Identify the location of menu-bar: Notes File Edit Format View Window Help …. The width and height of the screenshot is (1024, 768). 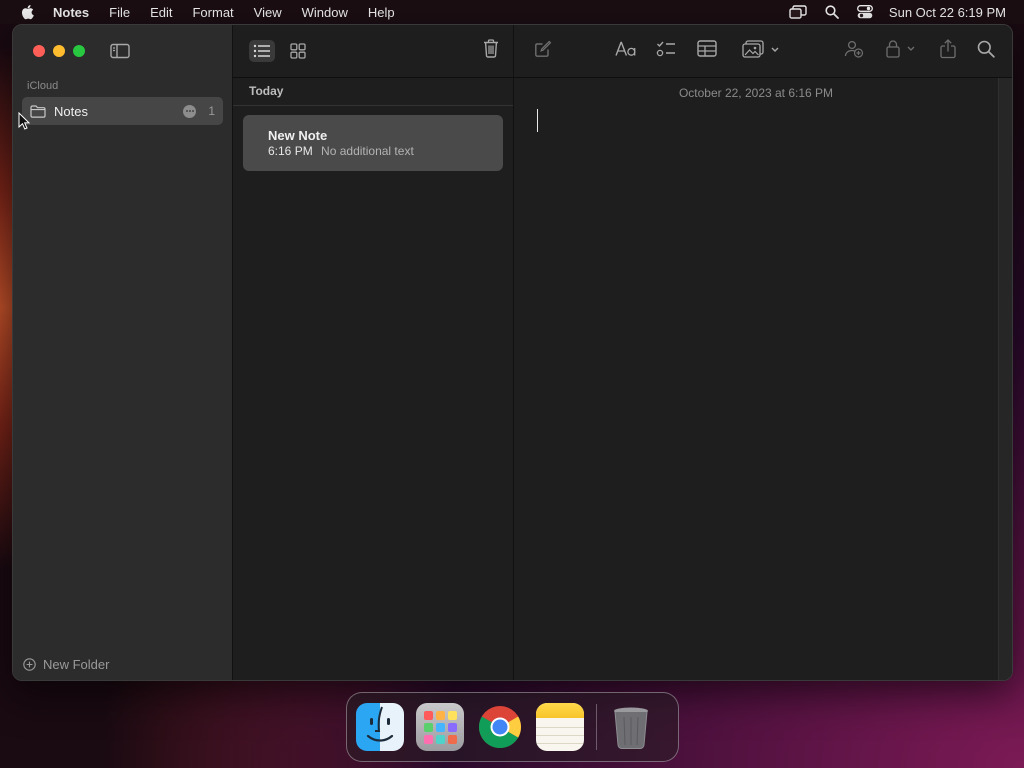
(512, 12).